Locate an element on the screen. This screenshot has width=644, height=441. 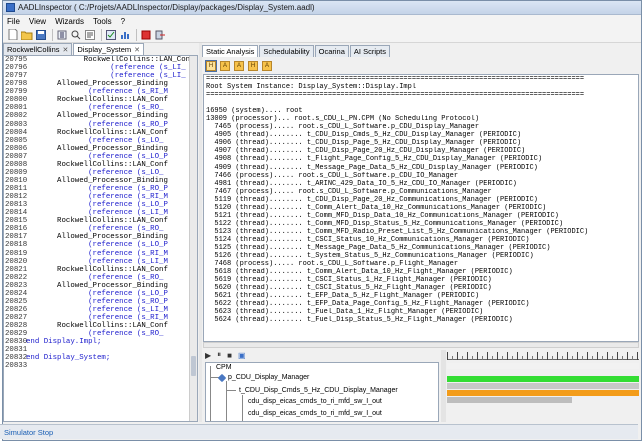
pane-splitter is located at coordinates (200, 232).